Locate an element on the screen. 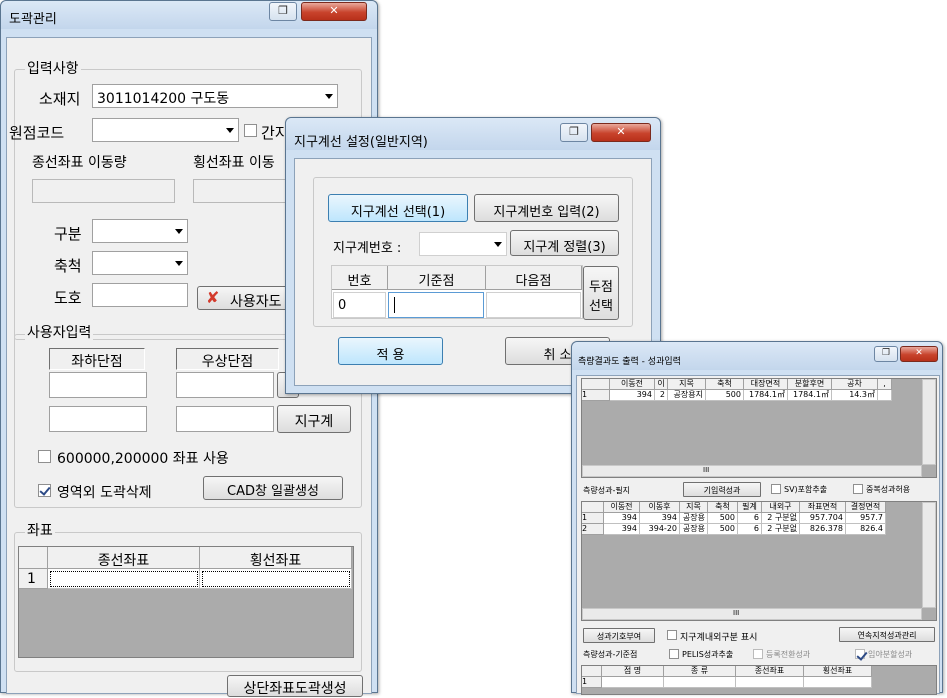 The width and height of the screenshot is (947, 698). sv-include-label: SV)포함추출 is located at coordinates (806, 489).